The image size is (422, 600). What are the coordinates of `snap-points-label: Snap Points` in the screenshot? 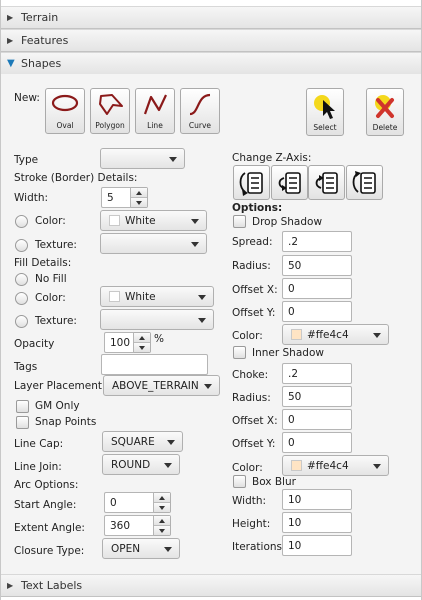 It's located at (66, 422).